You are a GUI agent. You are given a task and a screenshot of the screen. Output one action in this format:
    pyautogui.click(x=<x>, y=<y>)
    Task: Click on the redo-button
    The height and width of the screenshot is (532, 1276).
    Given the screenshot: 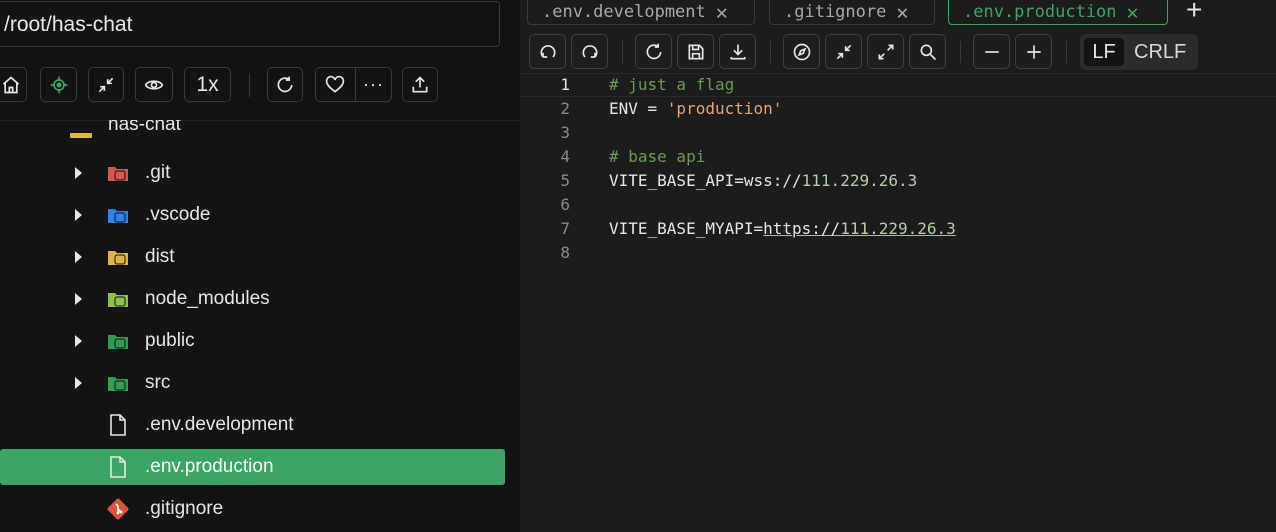 What is the action you would take?
    pyautogui.click(x=589, y=51)
    